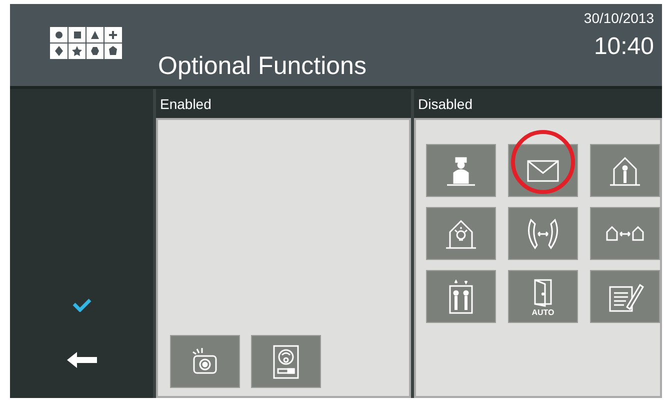 The width and height of the screenshot is (672, 400). What do you see at coordinates (263, 66) in the screenshot?
I see `screen-title: Optional Functions` at bounding box center [263, 66].